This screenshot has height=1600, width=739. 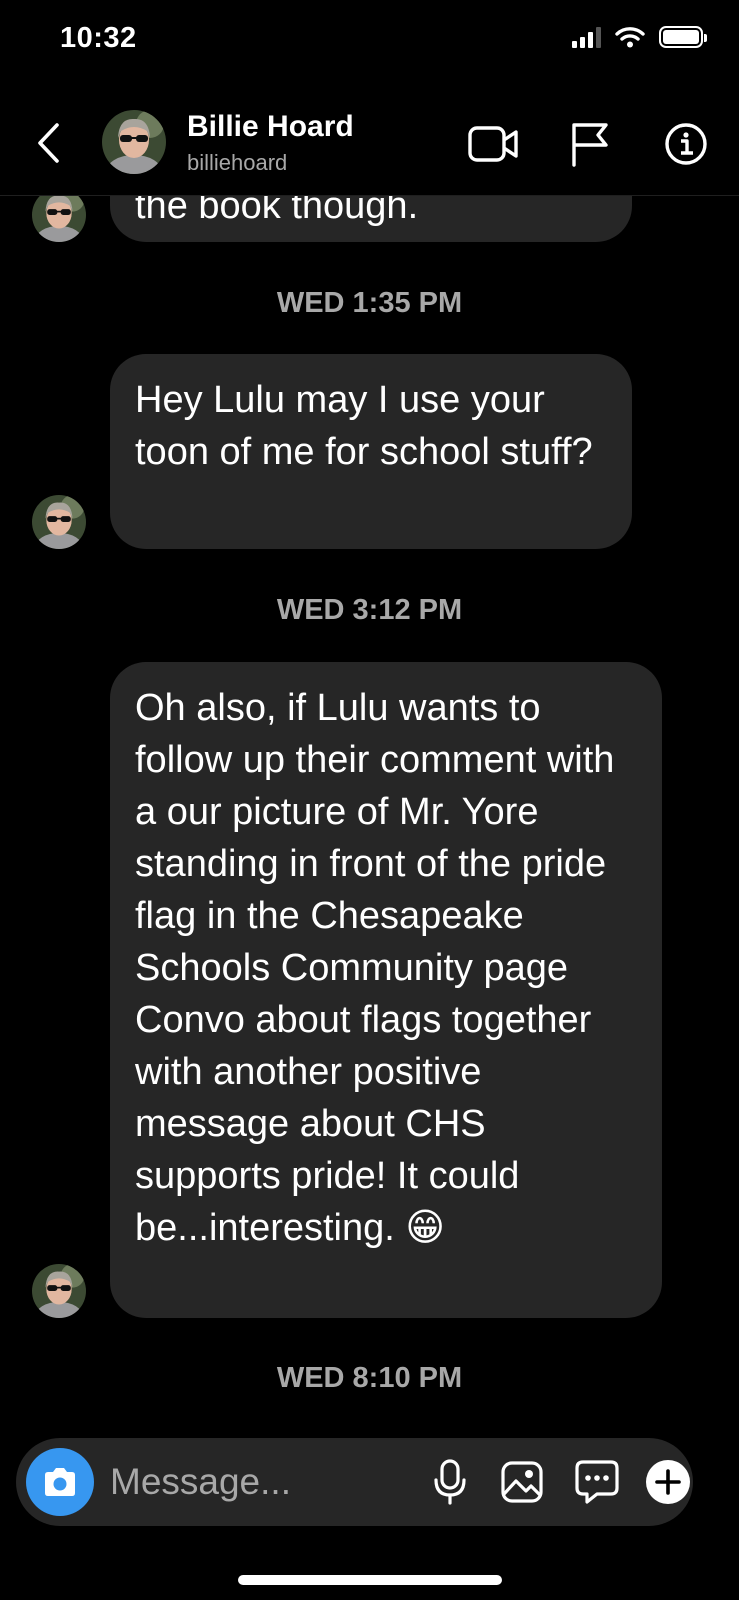 I want to click on sticker-button, so click(x=597, y=1482).